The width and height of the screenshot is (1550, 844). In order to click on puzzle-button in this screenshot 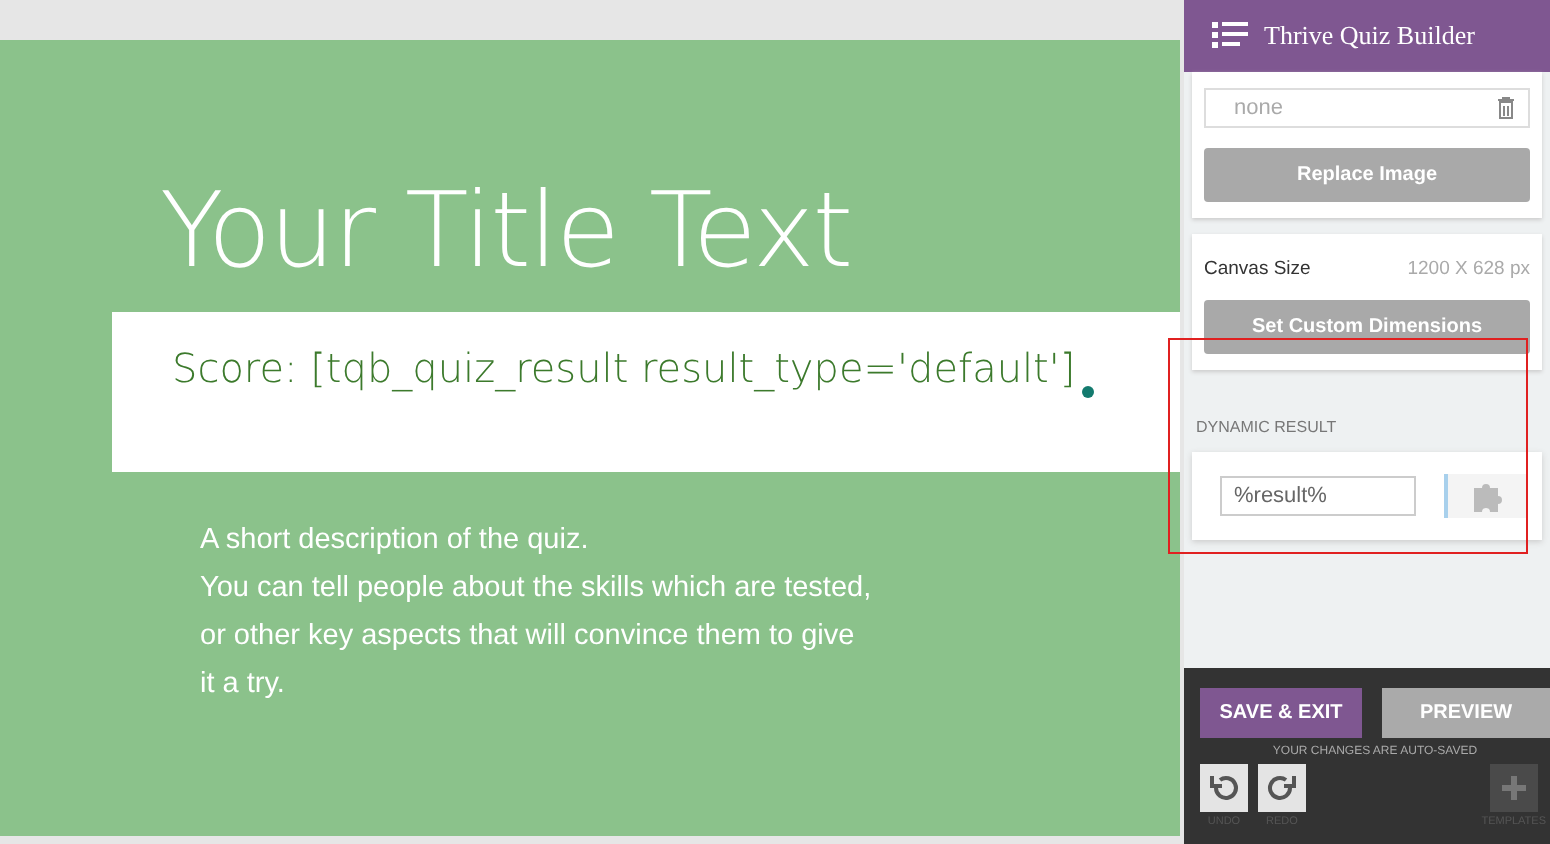, I will do `click(1486, 496)`.